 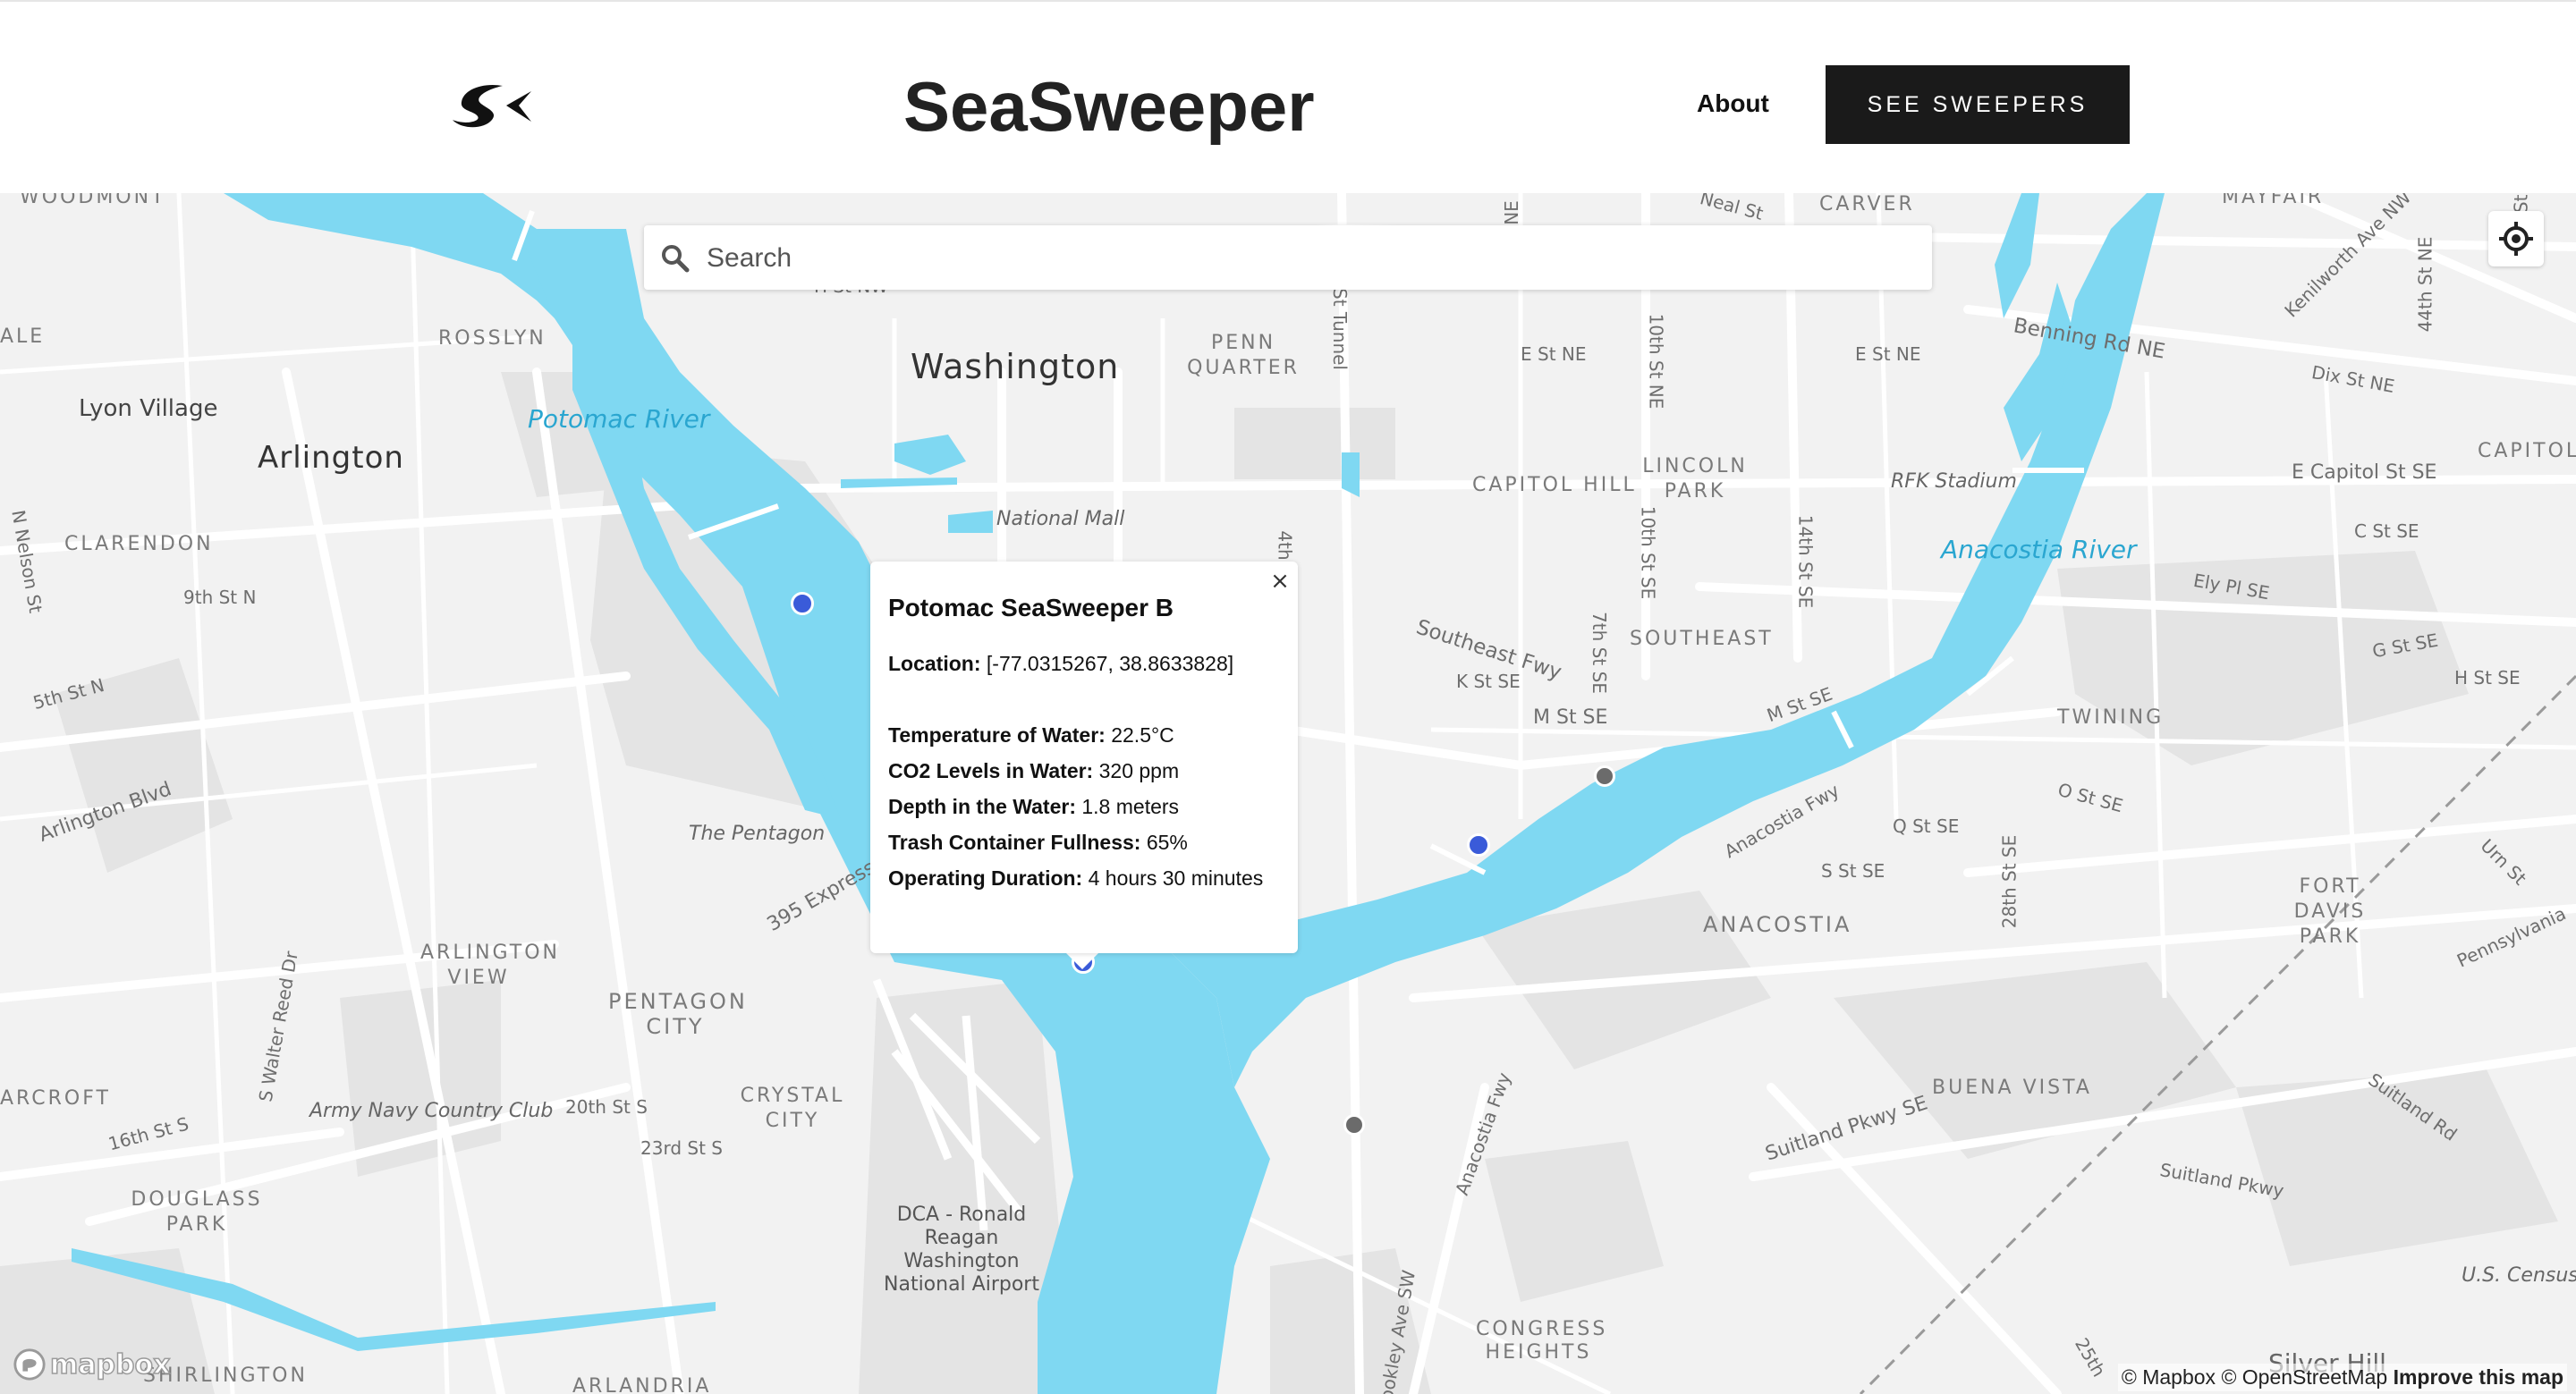 I want to click on depth-label: Depth in the Water:, so click(x=982, y=806).